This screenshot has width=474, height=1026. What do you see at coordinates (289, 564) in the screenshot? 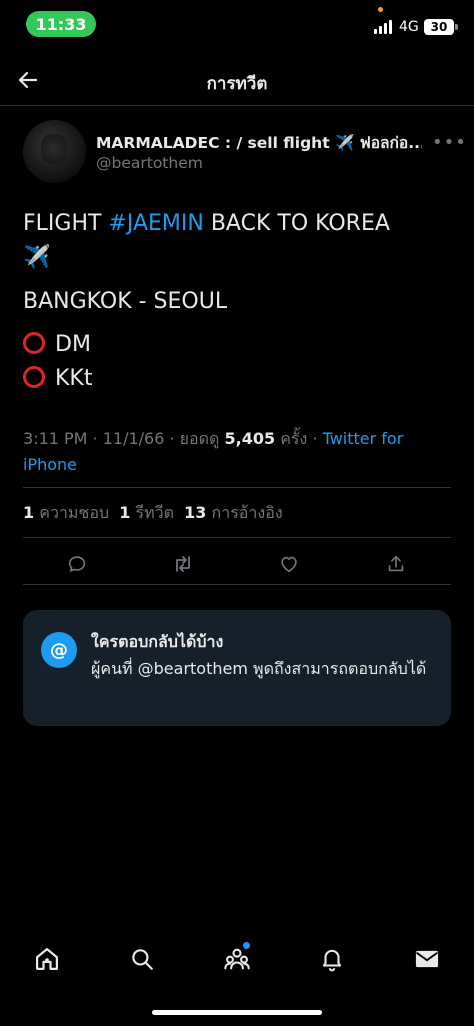
I see `like-heart-icon` at bounding box center [289, 564].